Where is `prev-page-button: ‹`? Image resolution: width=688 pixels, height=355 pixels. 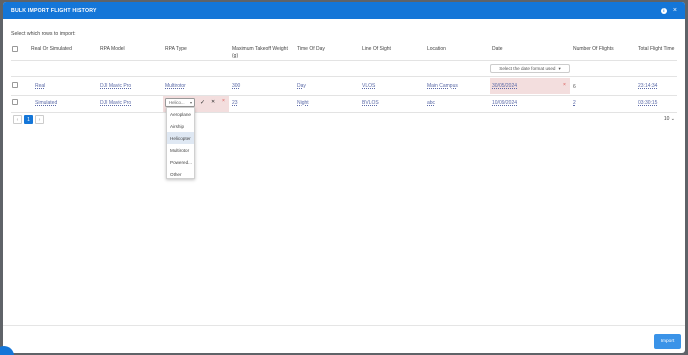 prev-page-button: ‹ is located at coordinates (17, 119).